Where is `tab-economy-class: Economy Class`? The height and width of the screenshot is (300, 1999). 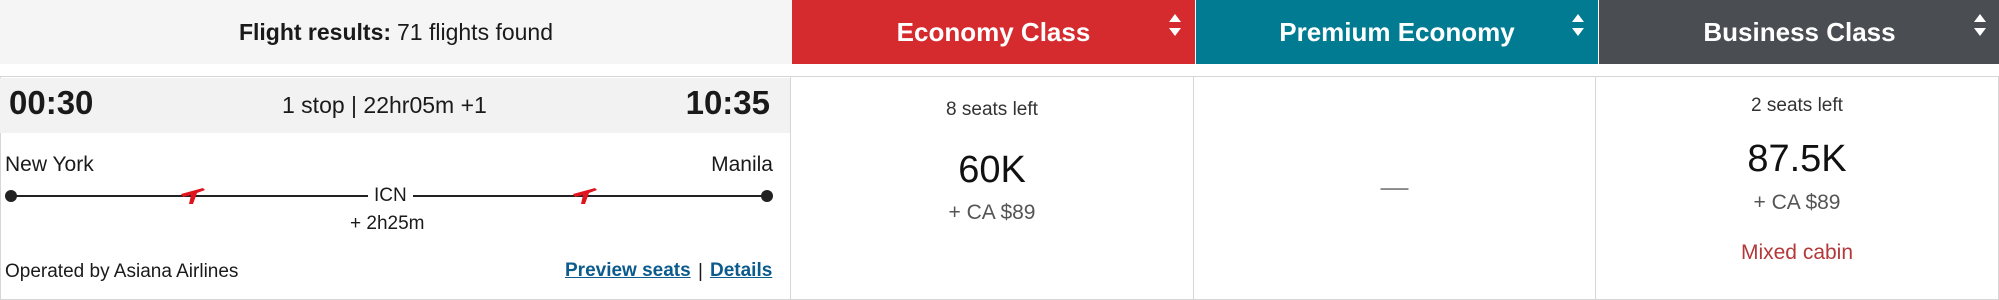
tab-economy-class: Economy Class is located at coordinates (993, 32).